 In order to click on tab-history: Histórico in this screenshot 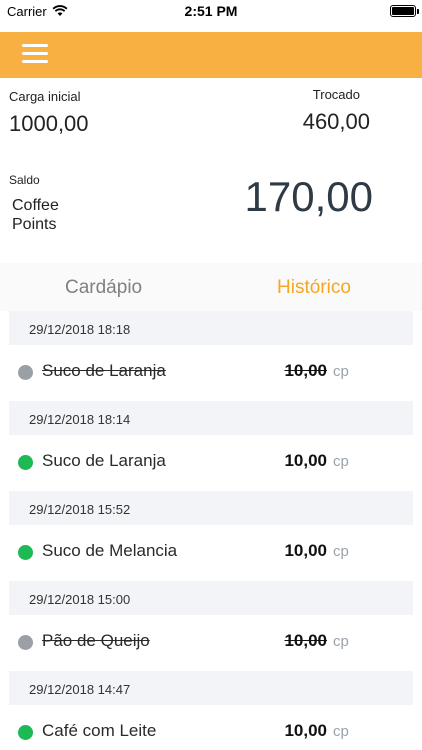, I will do `click(314, 288)`.